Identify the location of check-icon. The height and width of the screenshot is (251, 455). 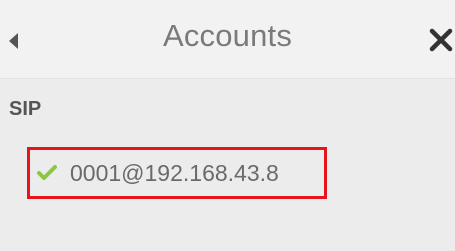
(47, 173).